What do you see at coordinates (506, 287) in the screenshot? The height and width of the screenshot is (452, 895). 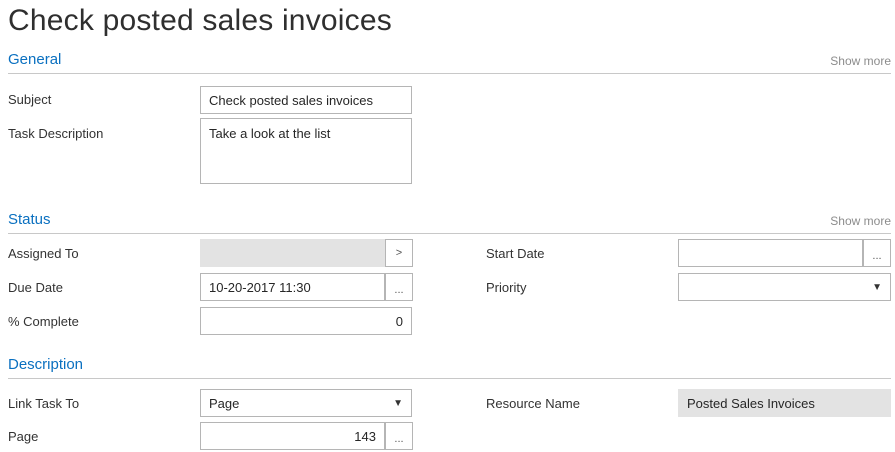 I see `priority-label: Priority` at bounding box center [506, 287].